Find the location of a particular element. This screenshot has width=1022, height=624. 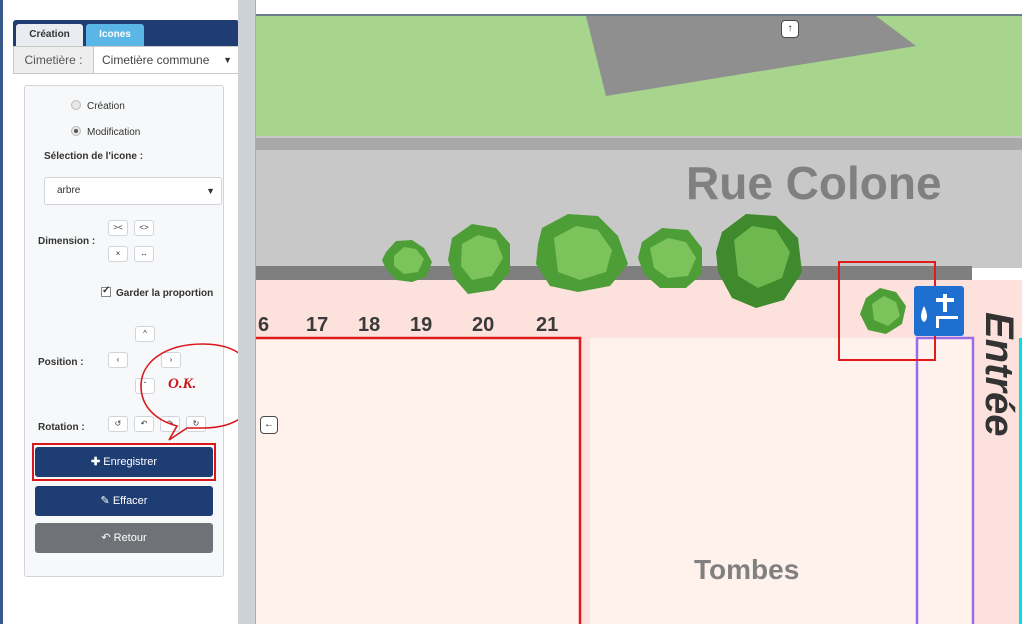

back-button: ↶ Retour is located at coordinates (124, 538).